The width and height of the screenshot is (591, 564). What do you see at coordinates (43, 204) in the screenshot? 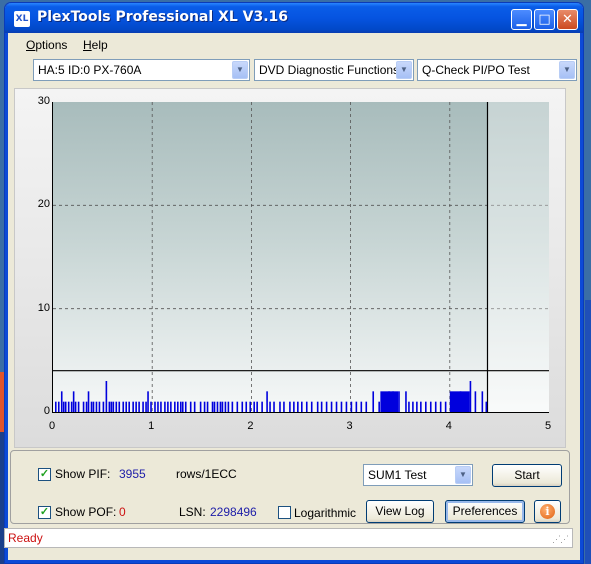
I see `y-tick-label: 20` at bounding box center [43, 204].